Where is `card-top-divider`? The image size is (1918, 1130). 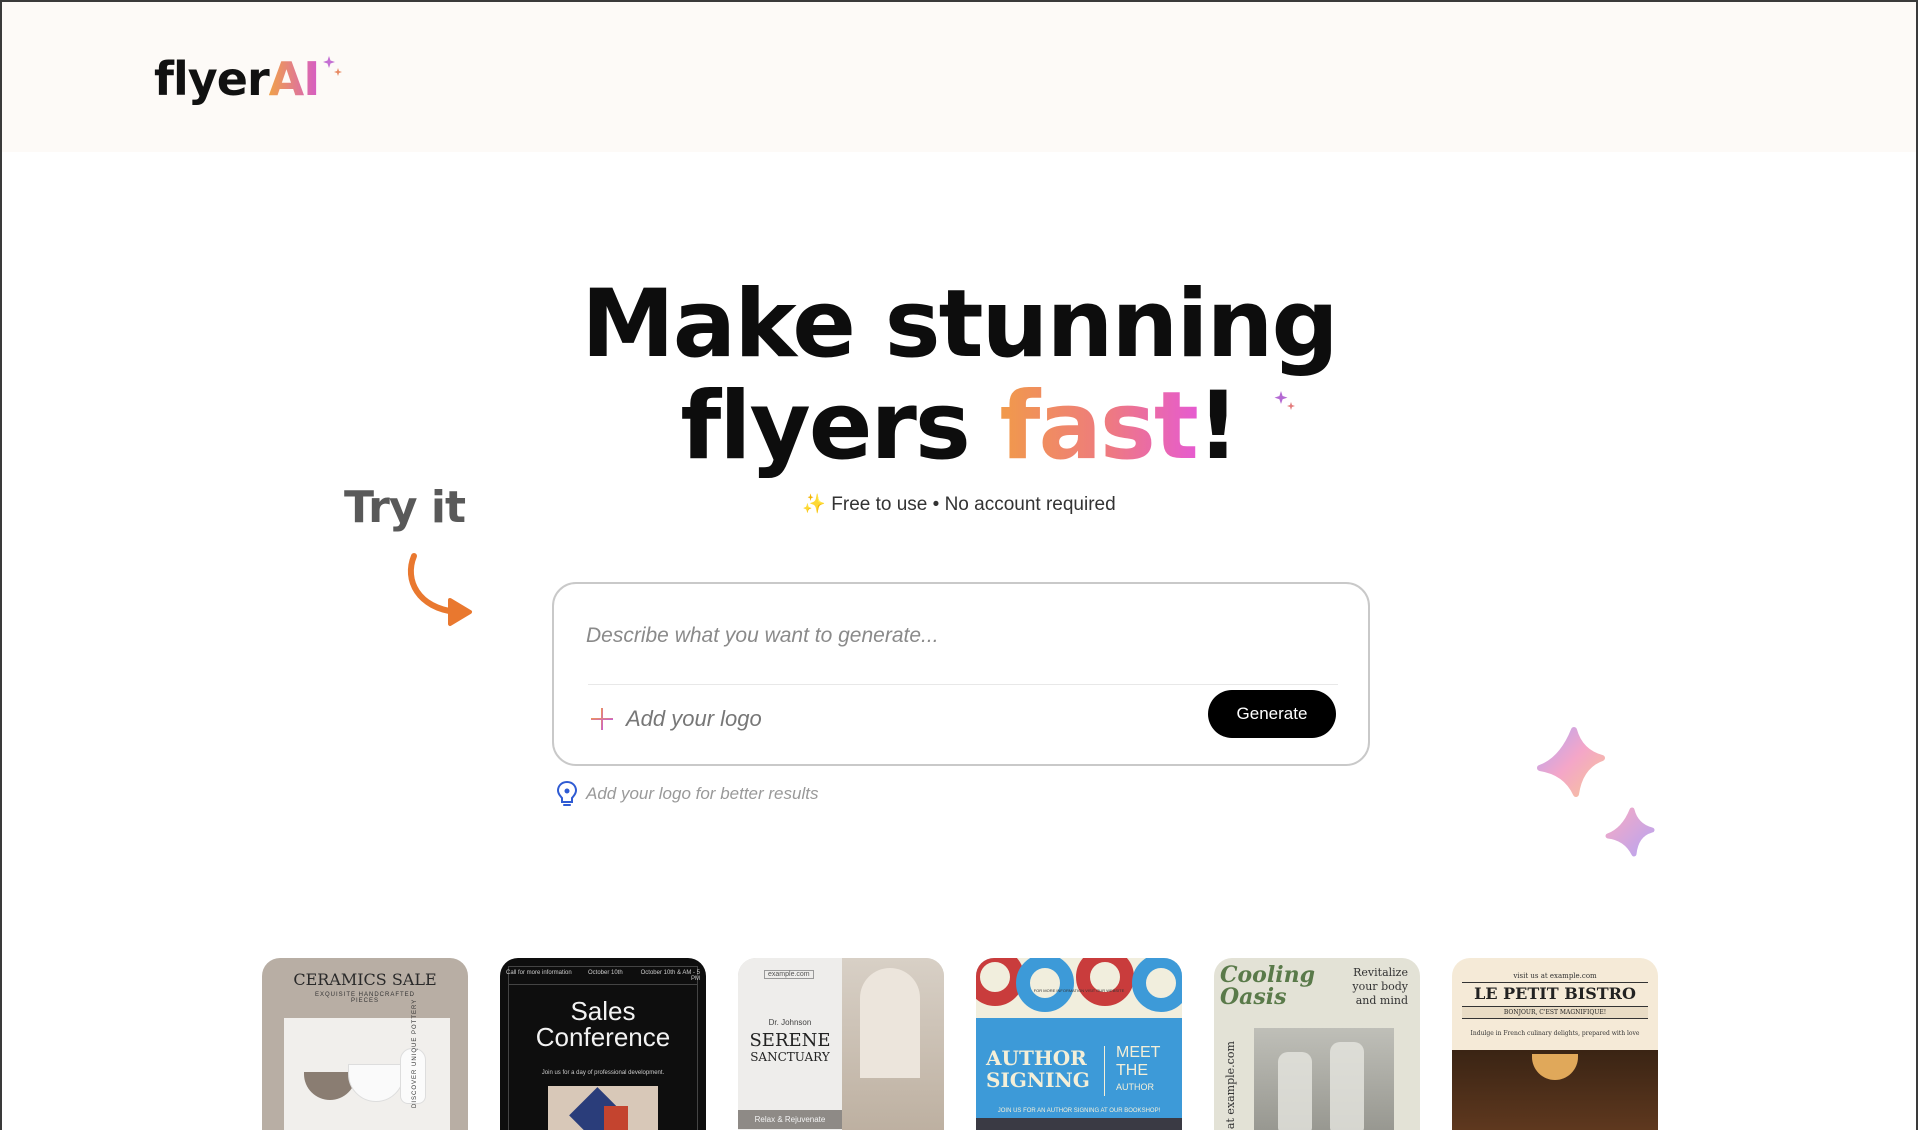 card-top-divider is located at coordinates (603, 984).